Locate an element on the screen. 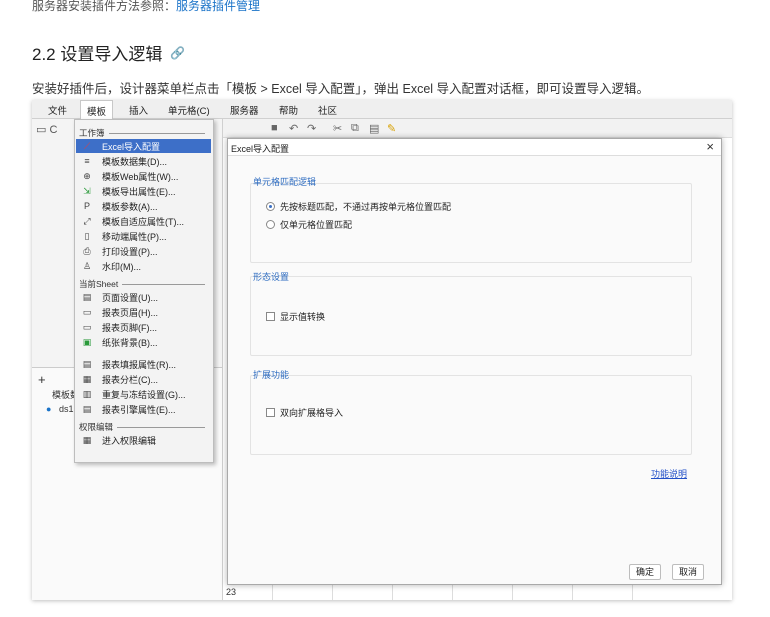 The width and height of the screenshot is (770, 617). dataset-icon: ≡ is located at coordinates (87, 161).